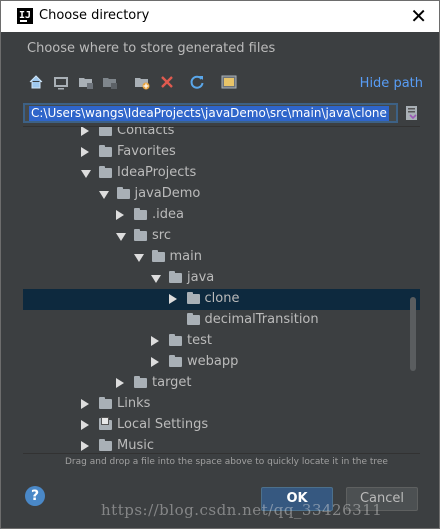 The width and height of the screenshot is (440, 529). I want to click on tree-row-idea: .idea, so click(221, 215).